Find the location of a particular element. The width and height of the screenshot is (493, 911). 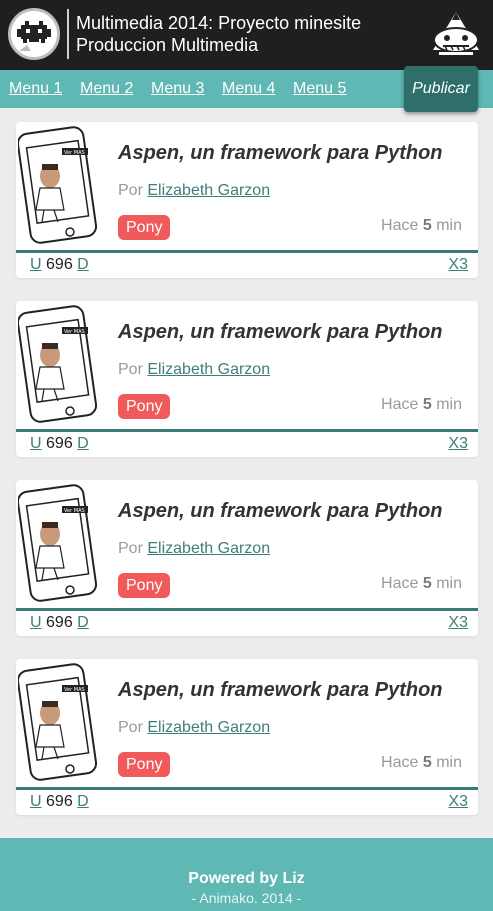

footer-copyright: - Animako. 2014 - is located at coordinates (246, 898).